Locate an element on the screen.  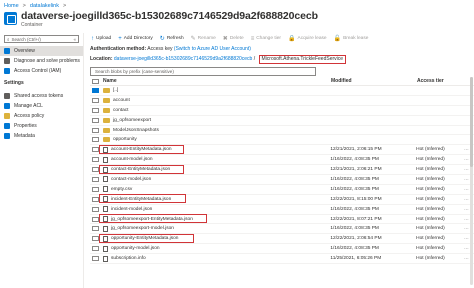
row-name: opportunity-model.json is located at coordinates (135, 248).